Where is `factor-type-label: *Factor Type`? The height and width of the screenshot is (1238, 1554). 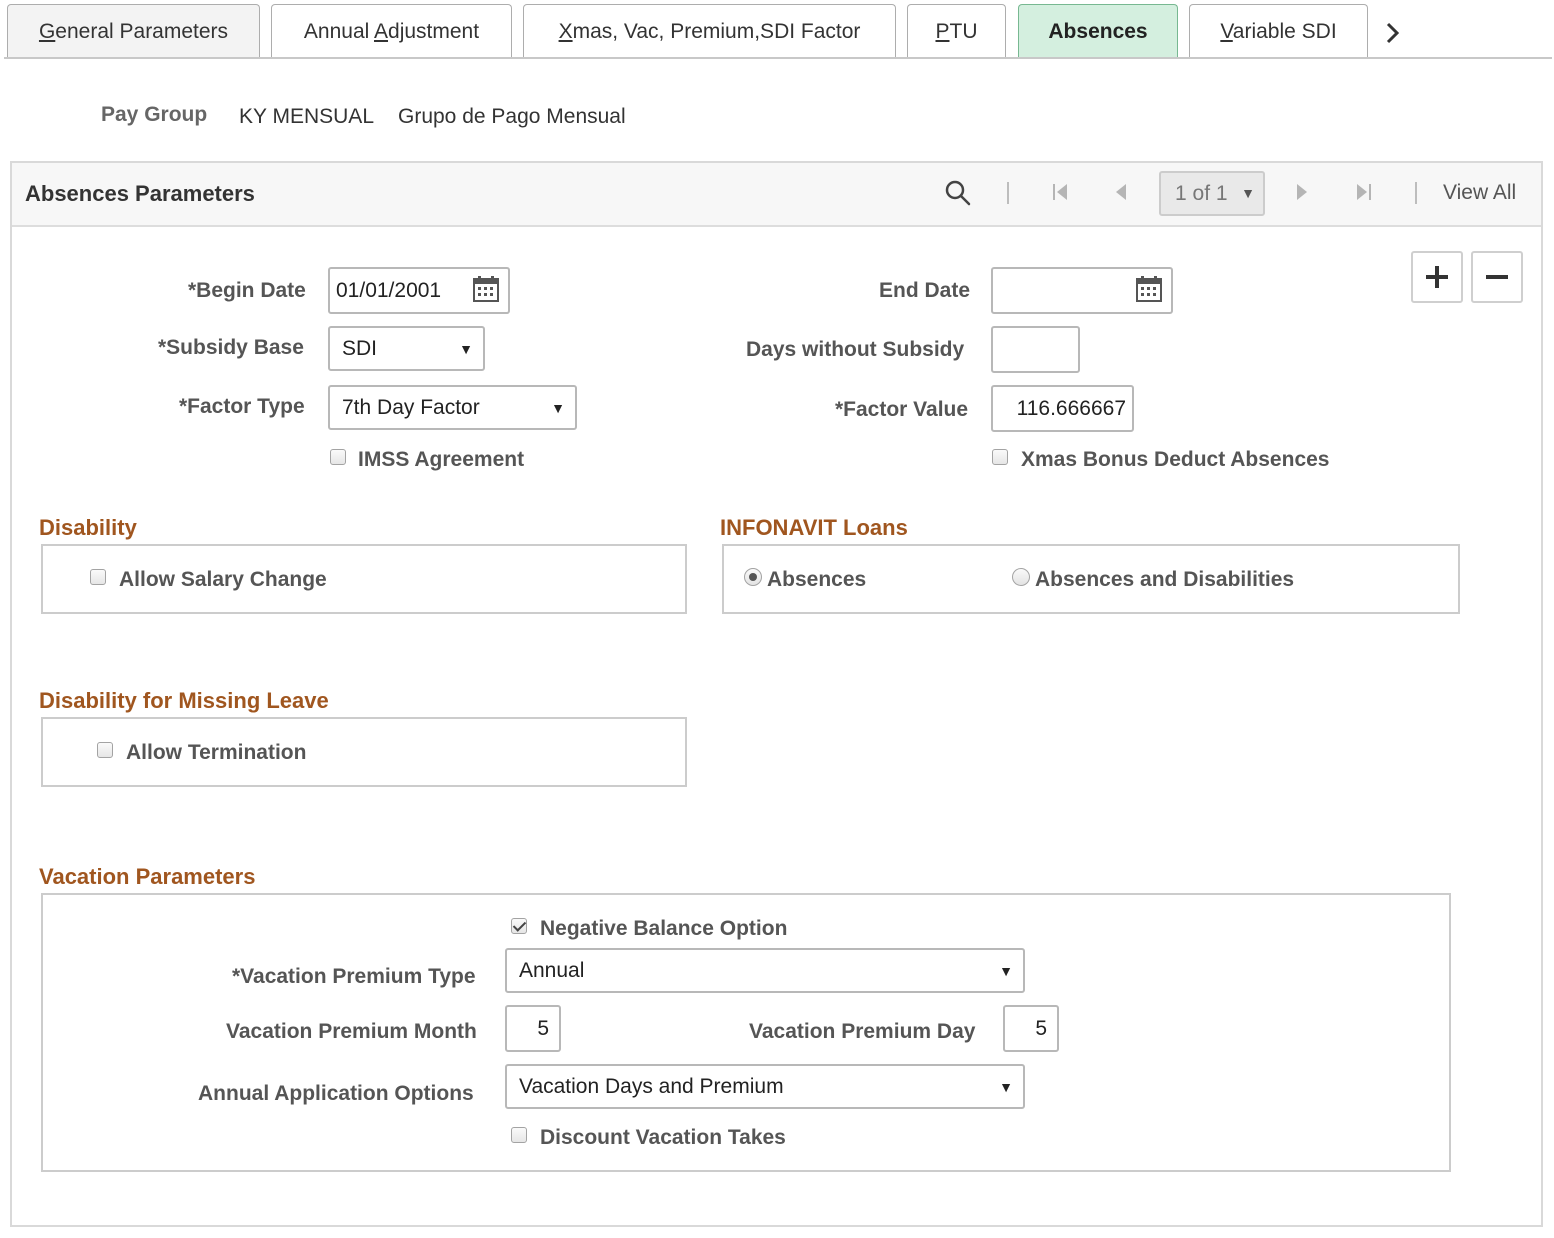 factor-type-label: *Factor Type is located at coordinates (242, 406).